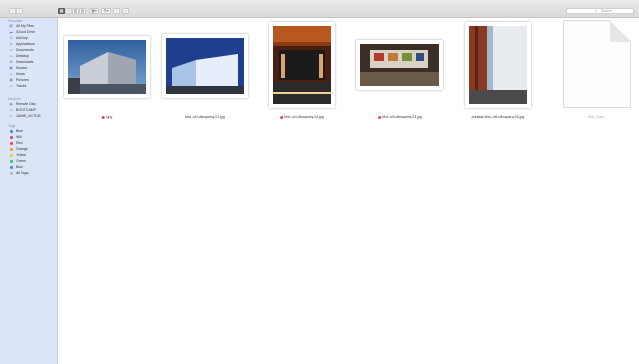  I want to click on arrange-button: ▦▾, so click(94, 11).